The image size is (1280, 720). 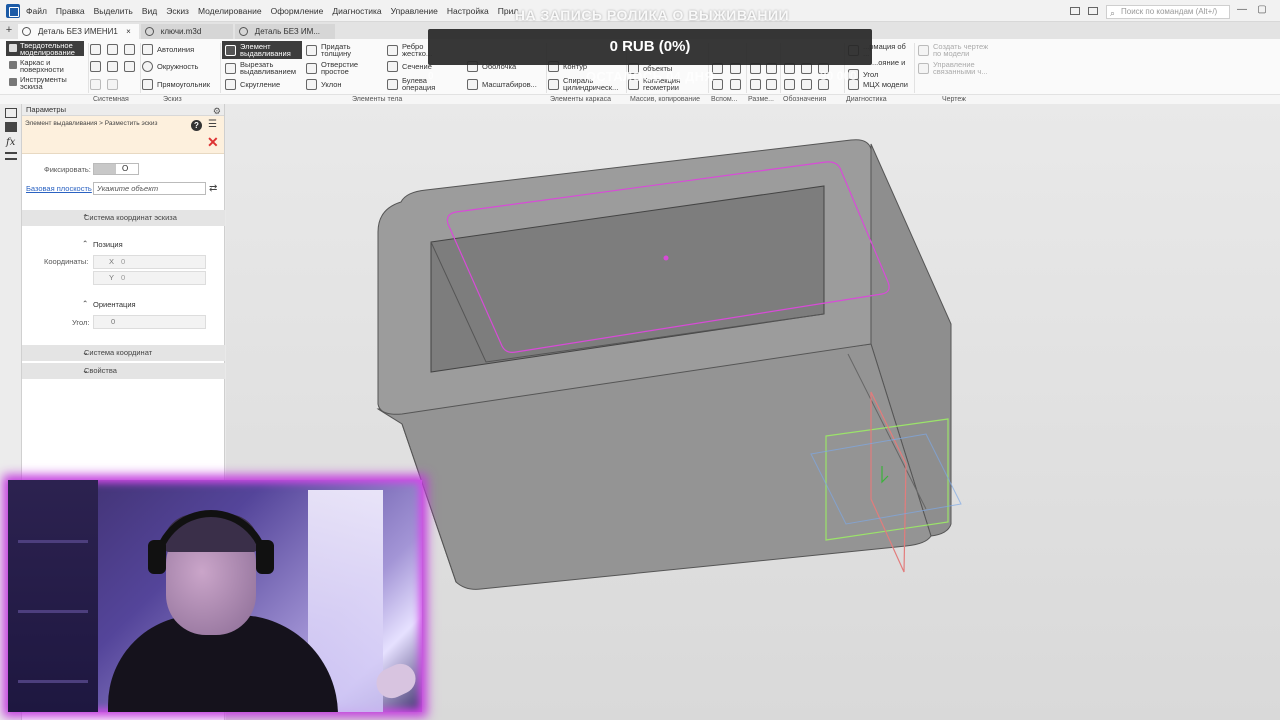 What do you see at coordinates (260, 84) in the screenshot?
I see `cmd-label: Скругление` at bounding box center [260, 84].